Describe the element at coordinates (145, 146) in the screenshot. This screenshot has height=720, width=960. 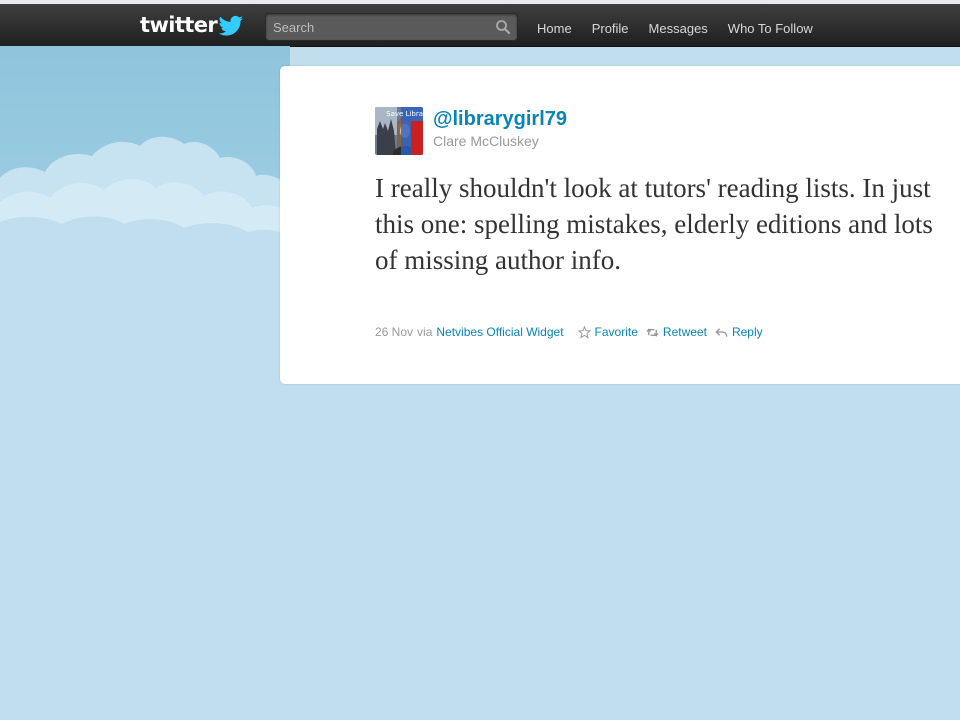
I see `background-clouds` at that location.